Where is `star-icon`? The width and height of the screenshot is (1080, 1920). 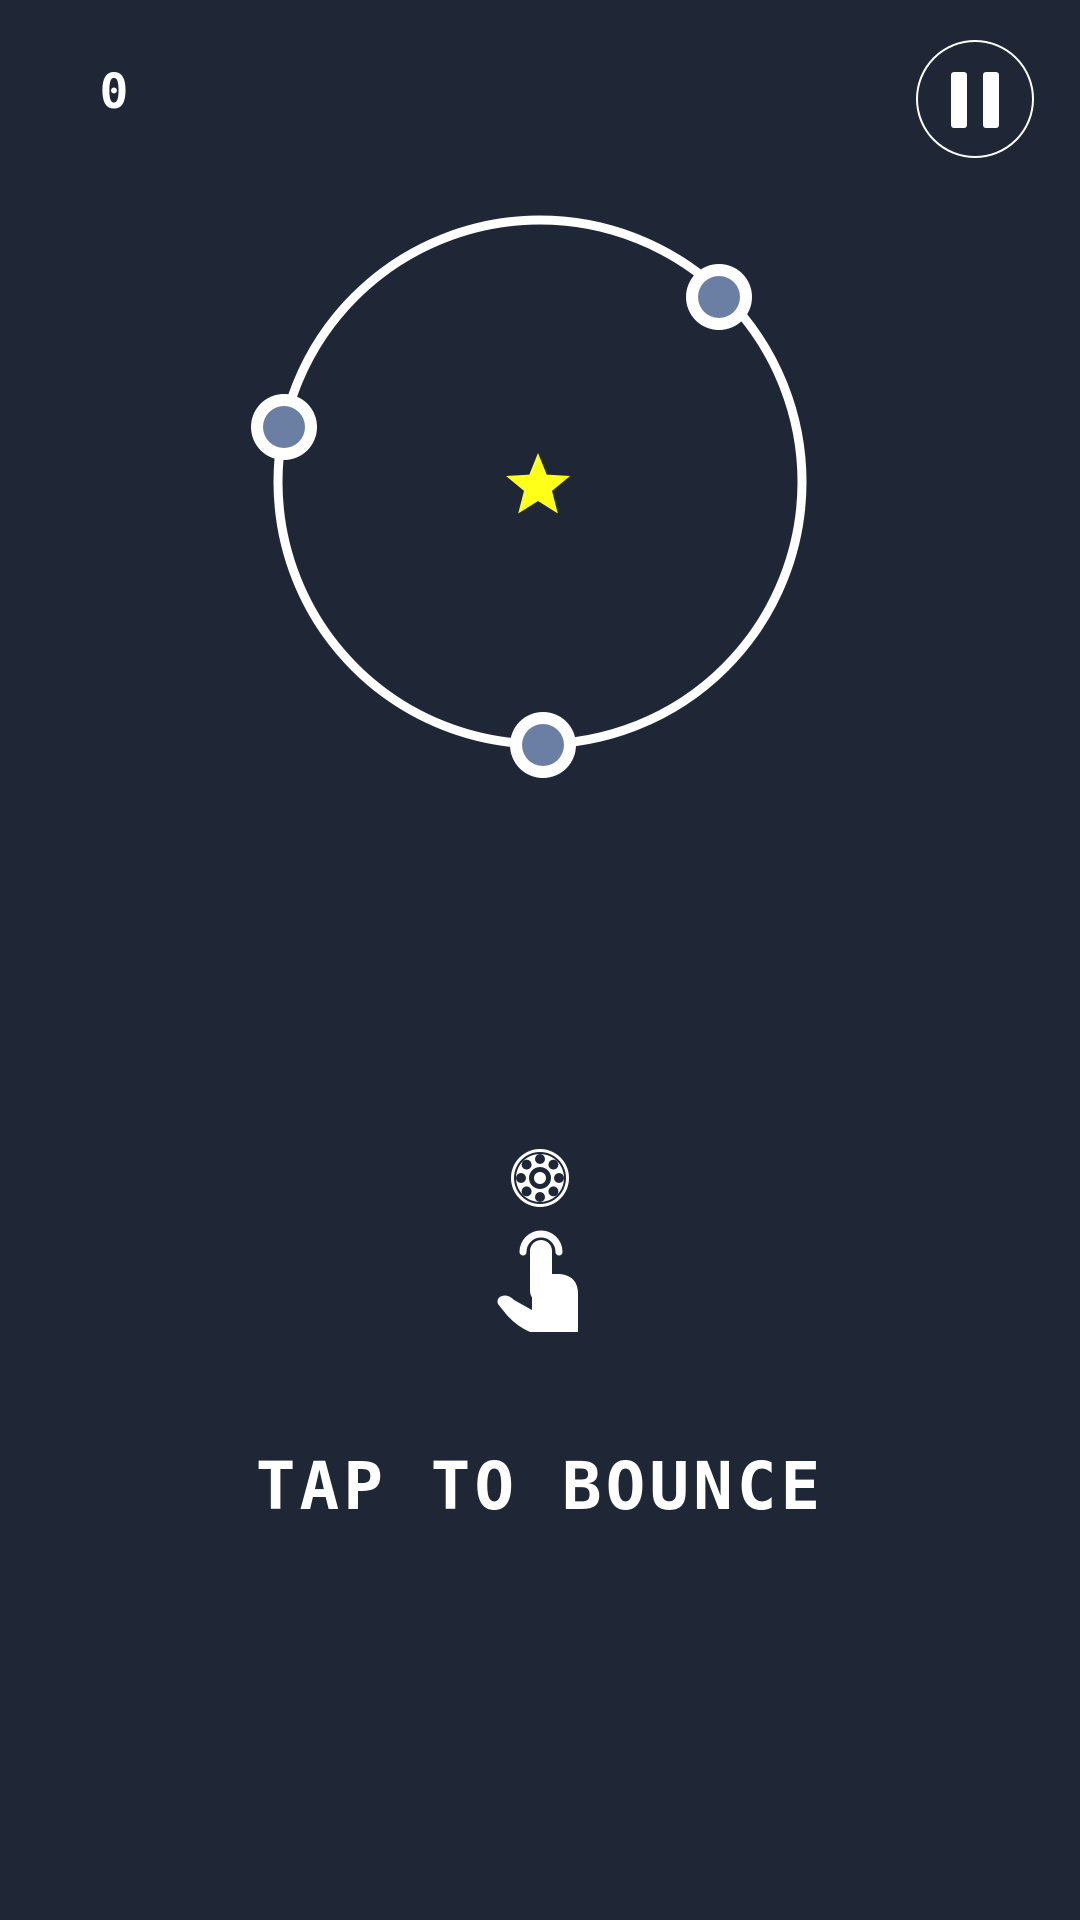 star-icon is located at coordinates (538, 483).